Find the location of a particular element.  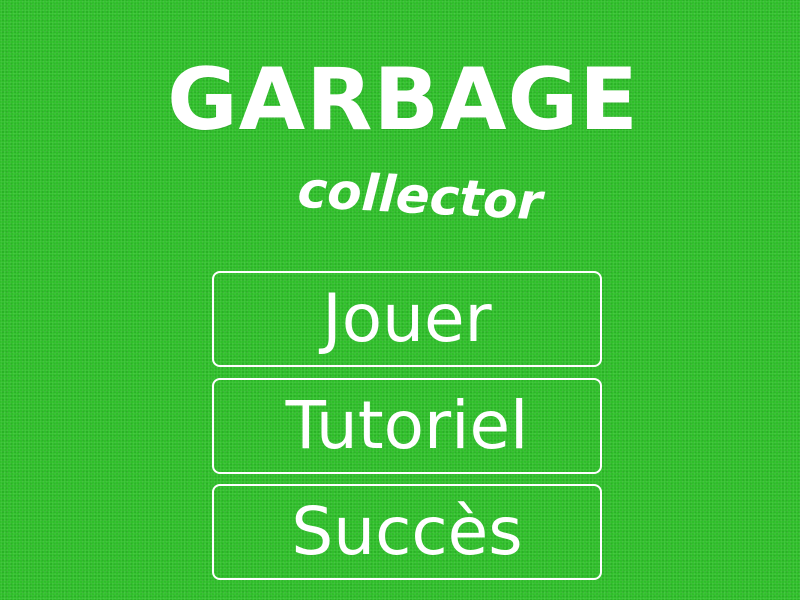

achievements-button: Succès is located at coordinates (407, 532).